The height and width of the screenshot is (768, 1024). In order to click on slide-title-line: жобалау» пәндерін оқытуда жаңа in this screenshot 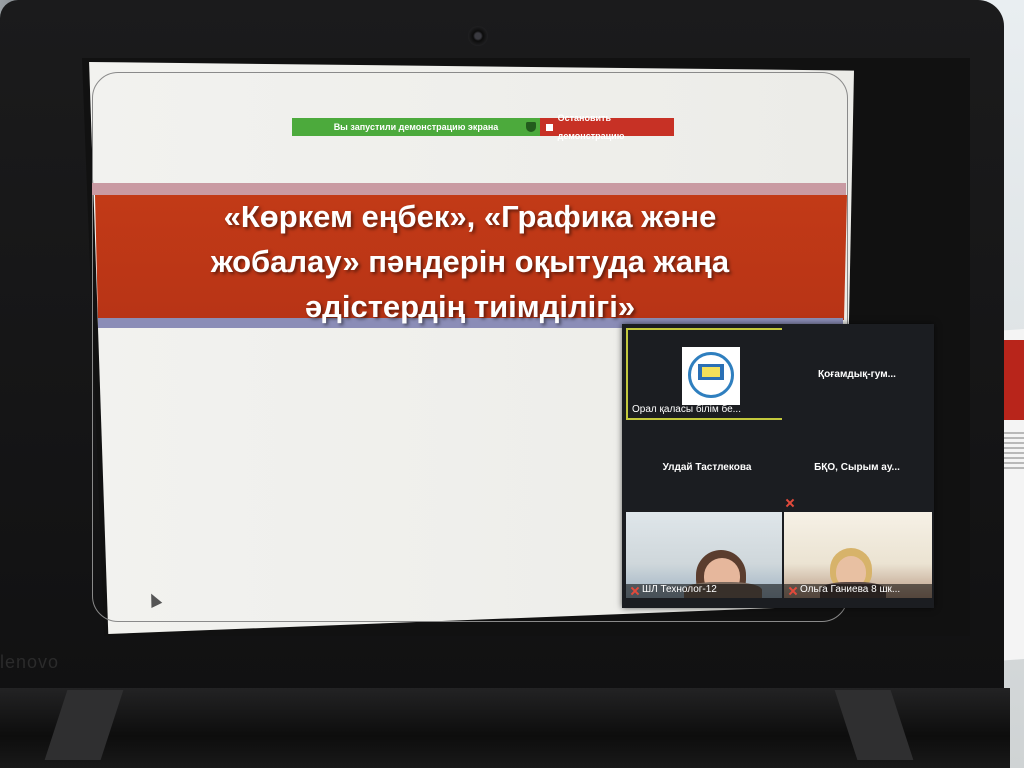, I will do `click(470, 261)`.